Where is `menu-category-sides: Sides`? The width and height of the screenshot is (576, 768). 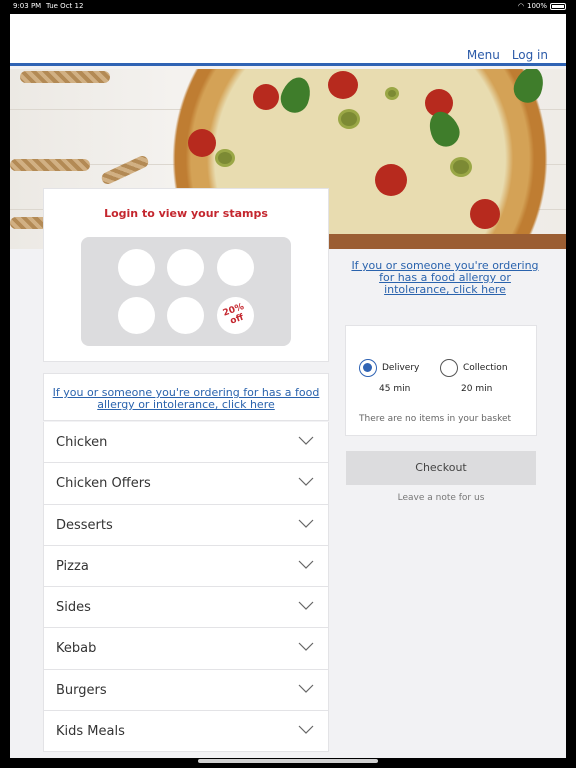
menu-category-sides: Sides is located at coordinates (186, 608).